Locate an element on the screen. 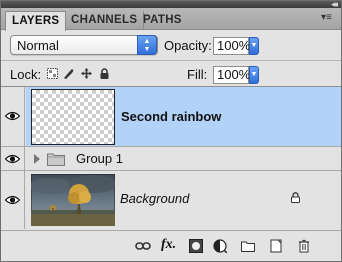 The height and width of the screenshot is (262, 342). layer-row-group-1: Group 1 is located at coordinates (171, 159).